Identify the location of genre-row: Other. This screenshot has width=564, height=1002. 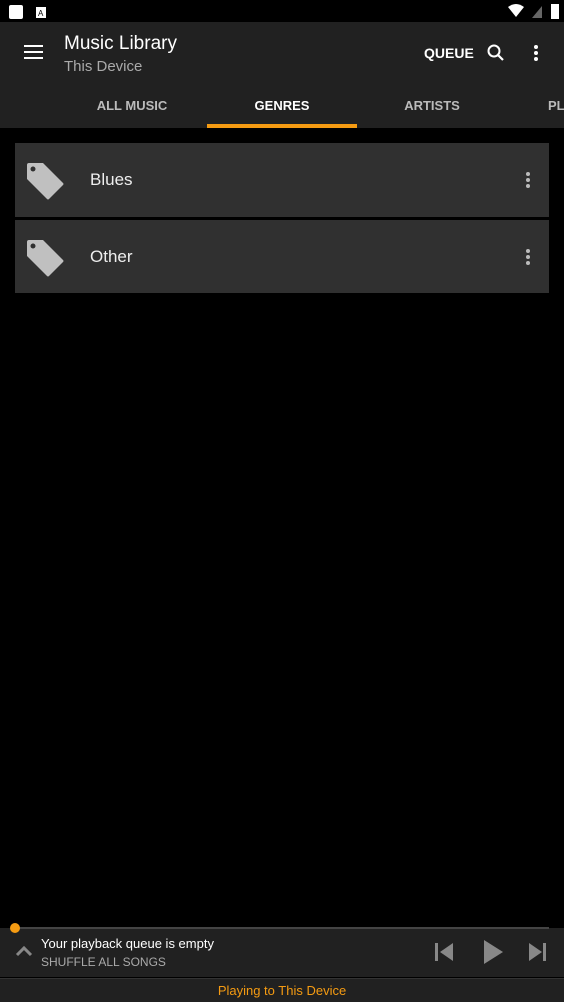
(282, 256).